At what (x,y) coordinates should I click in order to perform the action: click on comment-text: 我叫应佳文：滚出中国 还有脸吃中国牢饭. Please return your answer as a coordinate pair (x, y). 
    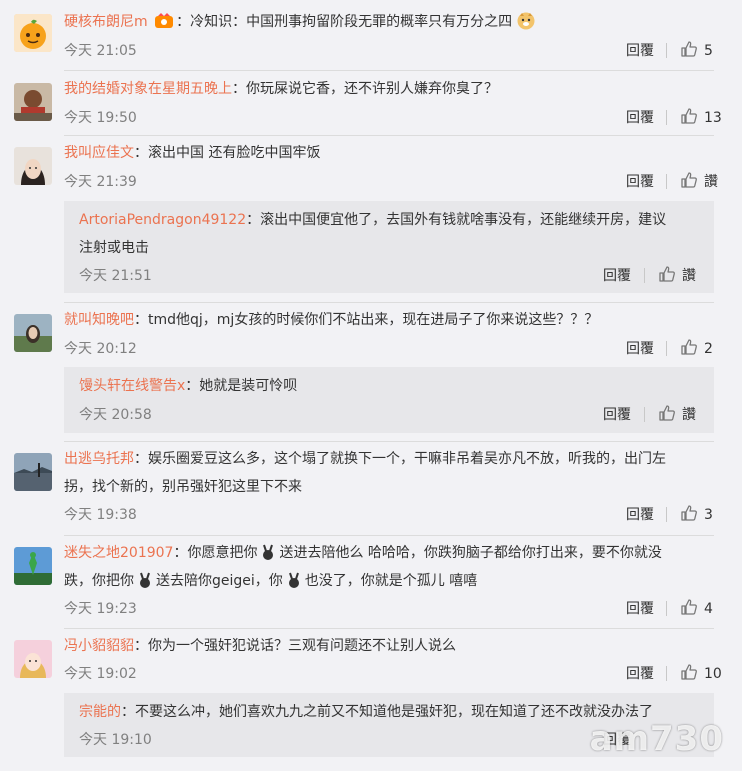
    Looking at the image, I should click on (192, 153).